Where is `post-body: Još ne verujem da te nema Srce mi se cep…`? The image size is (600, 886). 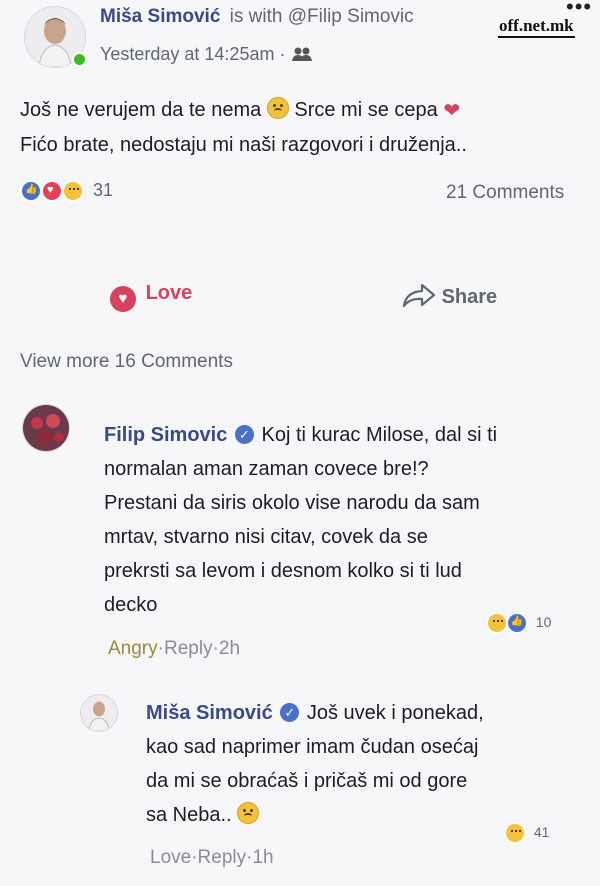
post-body: Još ne verujem da te nema Srce mi se cep… is located at coordinates (305, 127).